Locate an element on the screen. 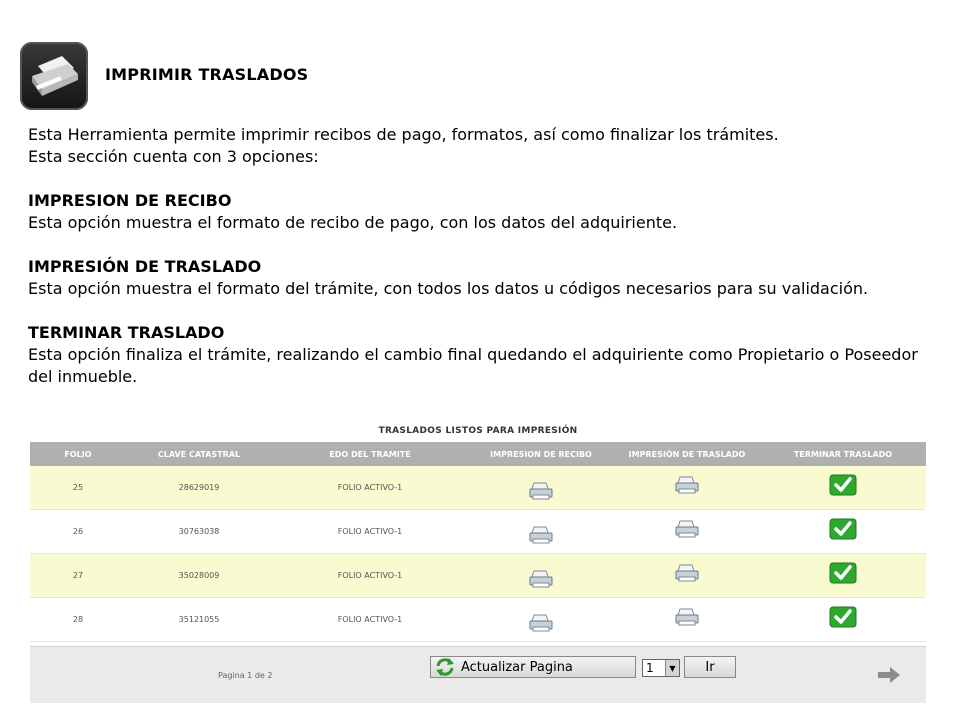 The image size is (960, 720). cell-folio: 28 is located at coordinates (78, 619).